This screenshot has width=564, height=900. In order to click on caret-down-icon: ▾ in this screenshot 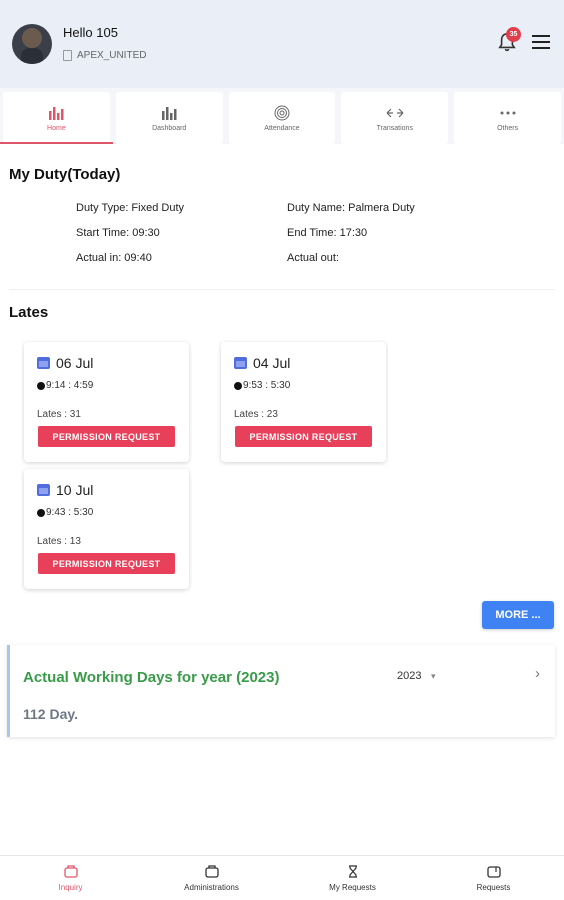, I will do `click(433, 676)`.